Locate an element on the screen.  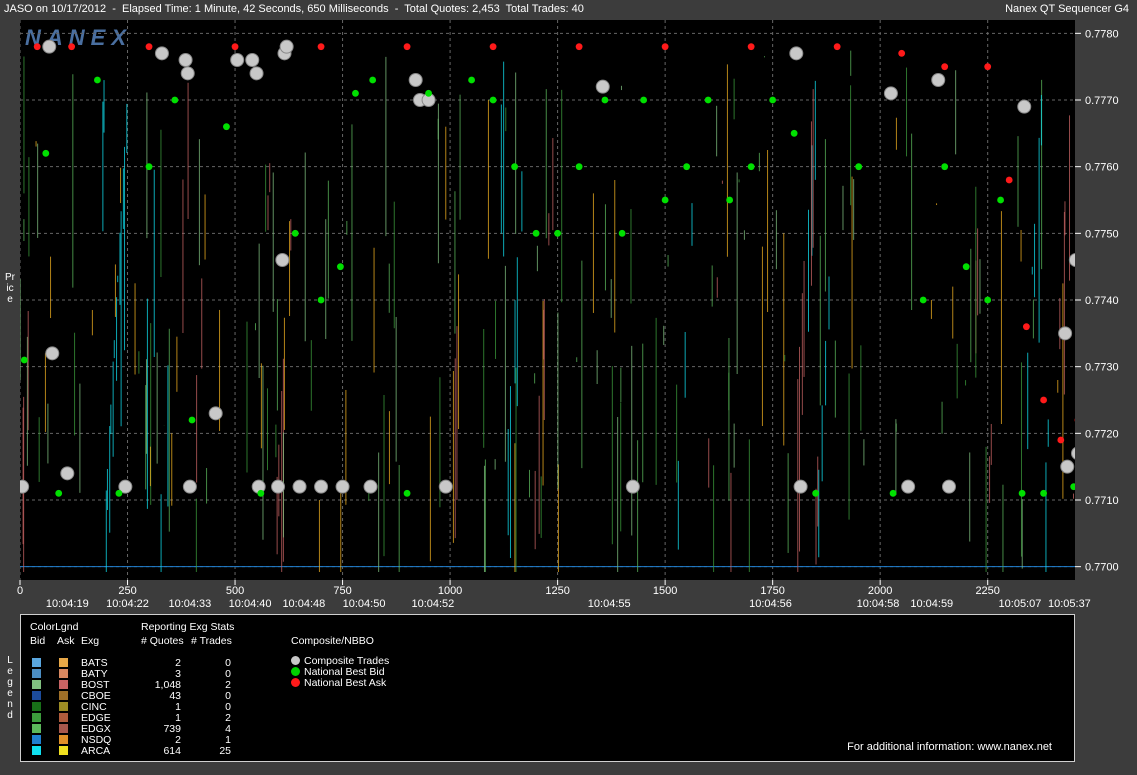
x-tick-label-2: 500 is located at coordinates (235, 591).